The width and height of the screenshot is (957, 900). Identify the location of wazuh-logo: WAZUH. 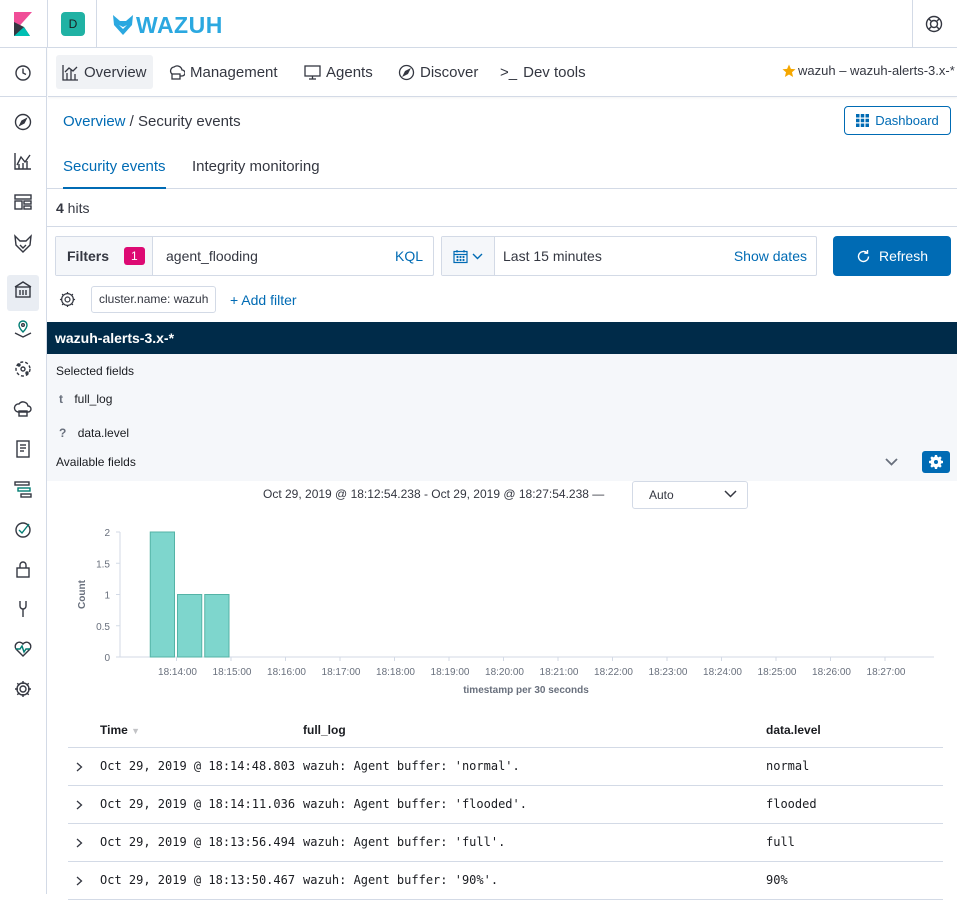
(167, 25).